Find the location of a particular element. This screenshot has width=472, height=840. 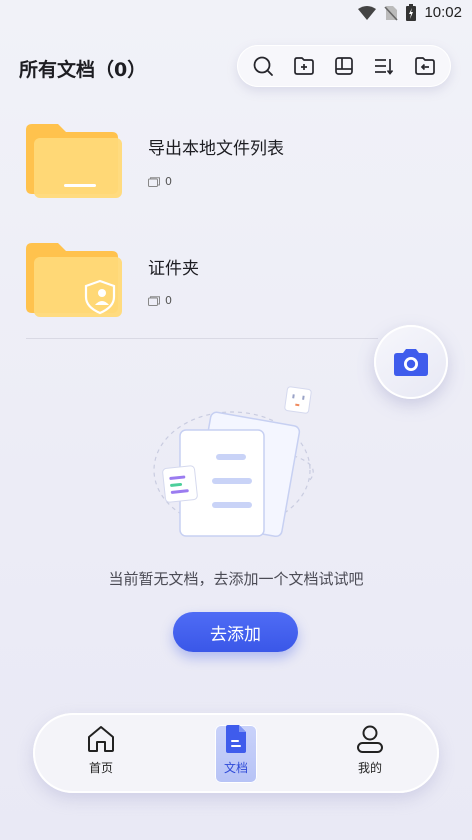

camera-icon is located at coordinates (411, 362).